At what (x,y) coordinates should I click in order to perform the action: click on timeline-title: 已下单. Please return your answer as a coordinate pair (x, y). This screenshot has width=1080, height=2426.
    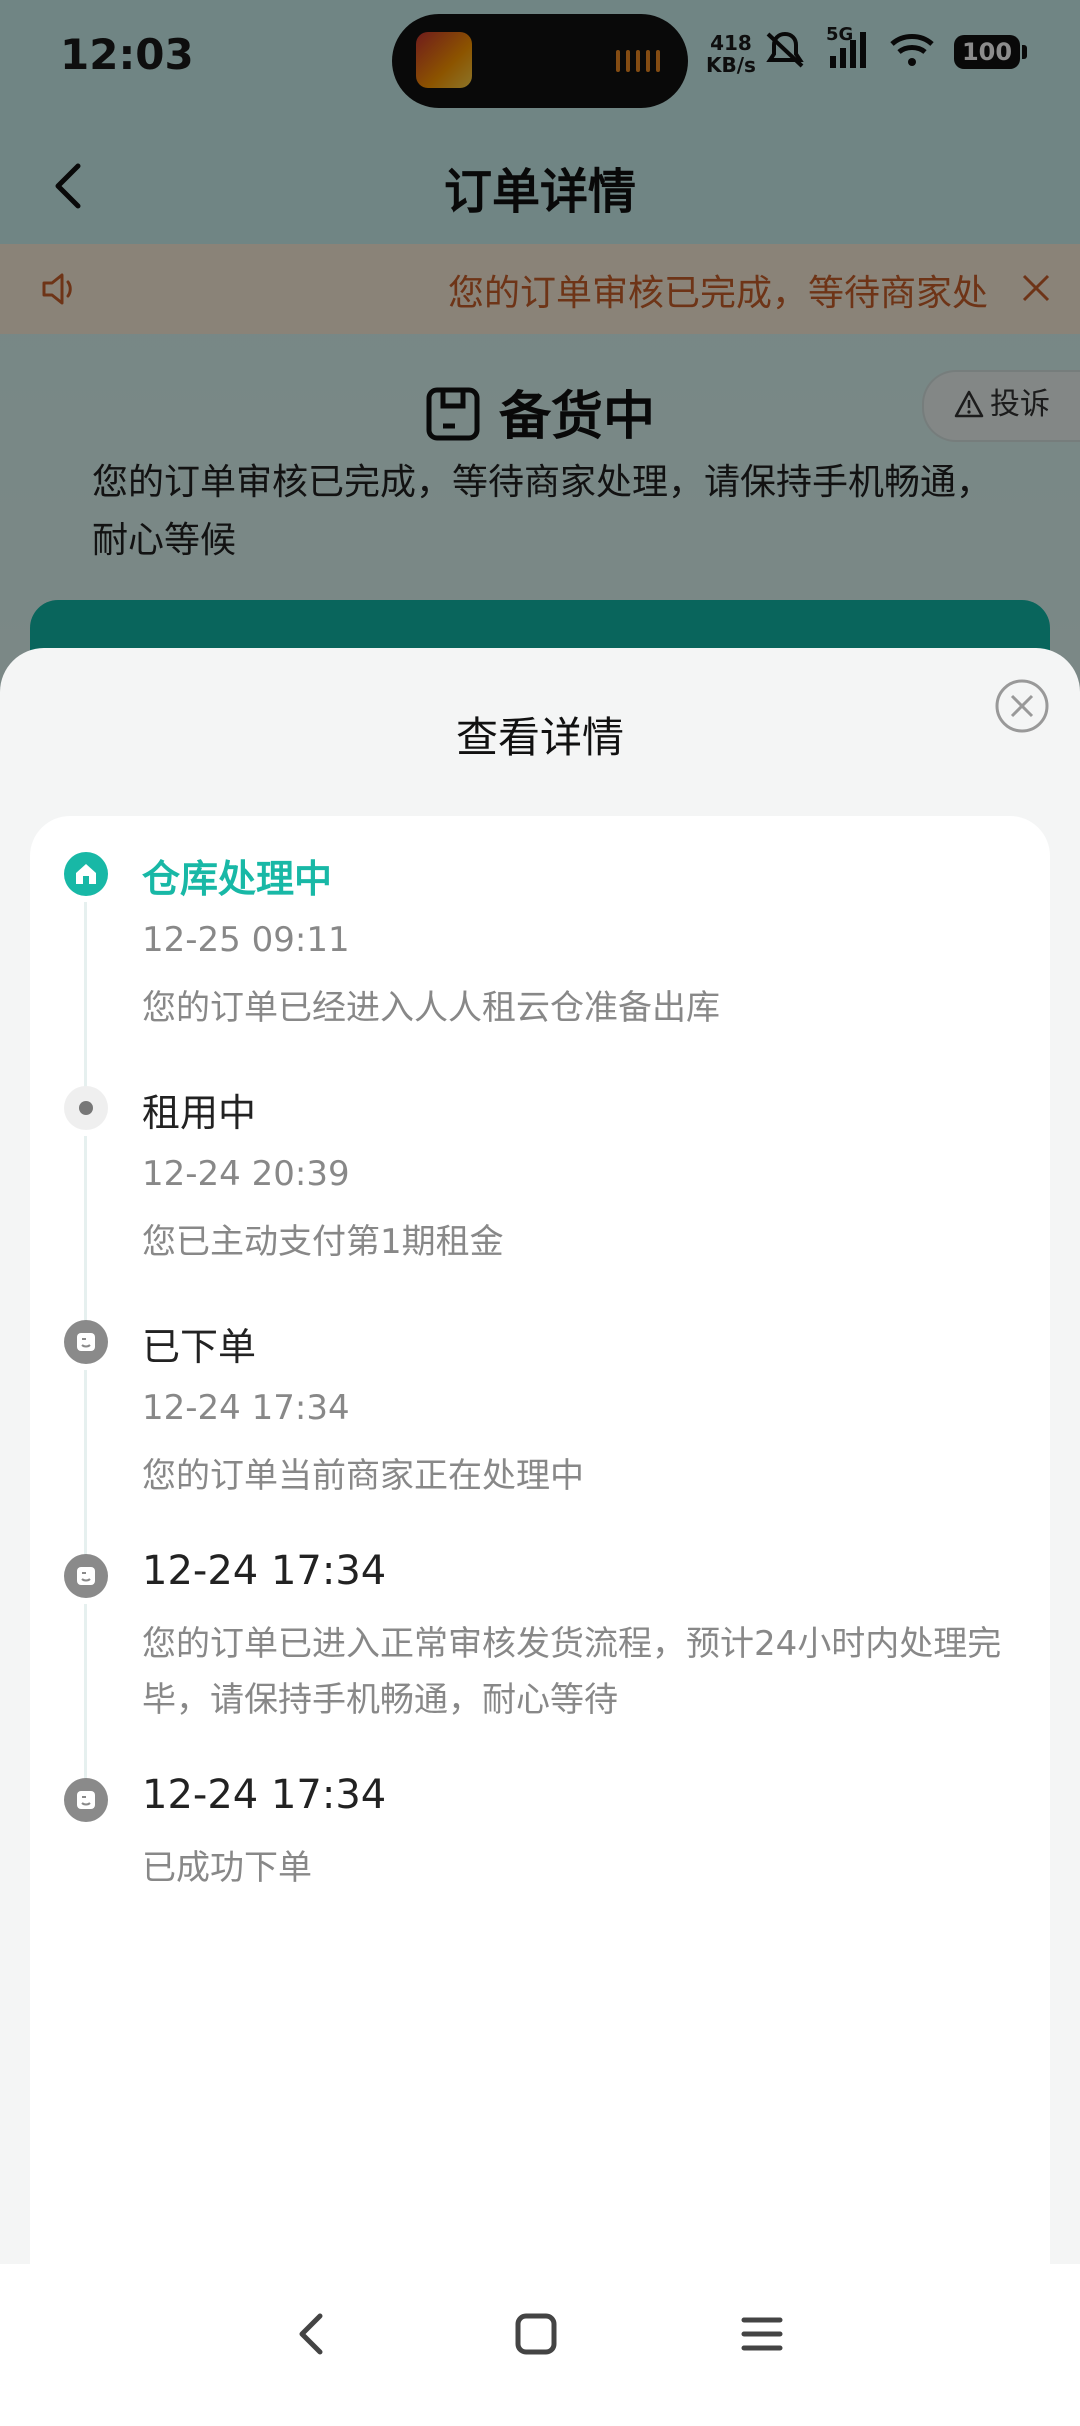
    Looking at the image, I should click on (199, 1347).